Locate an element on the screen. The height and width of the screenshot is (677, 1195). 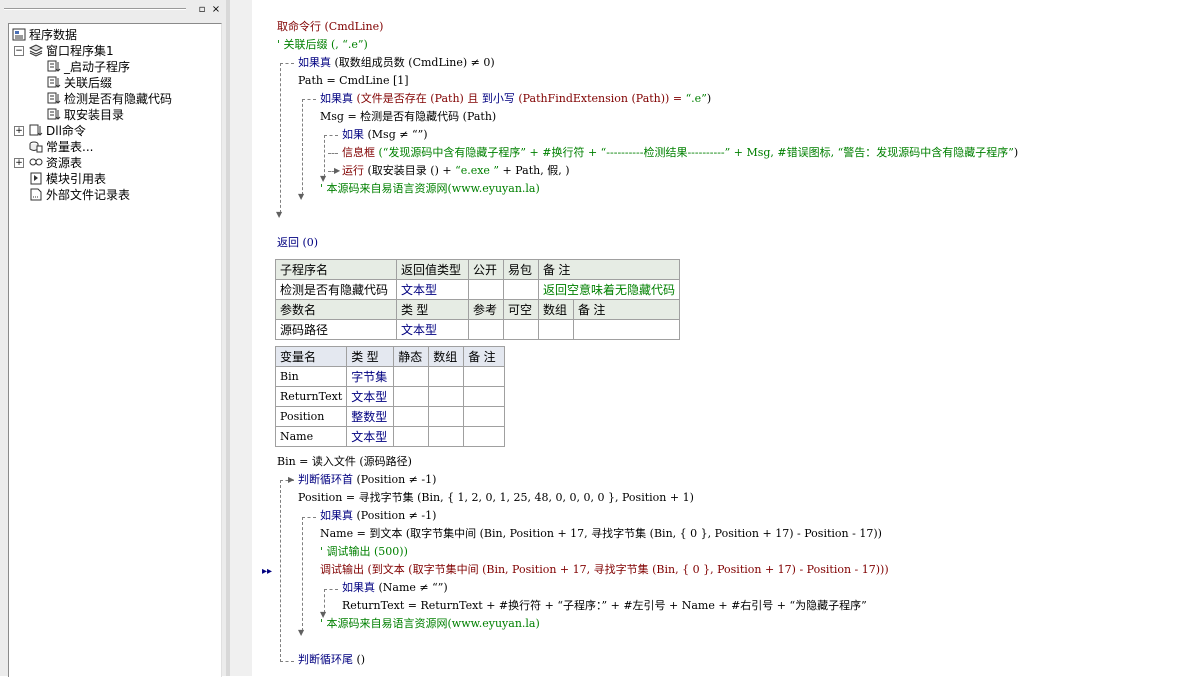
tree-item-label: _启动子程序 is located at coordinates (97, 67).